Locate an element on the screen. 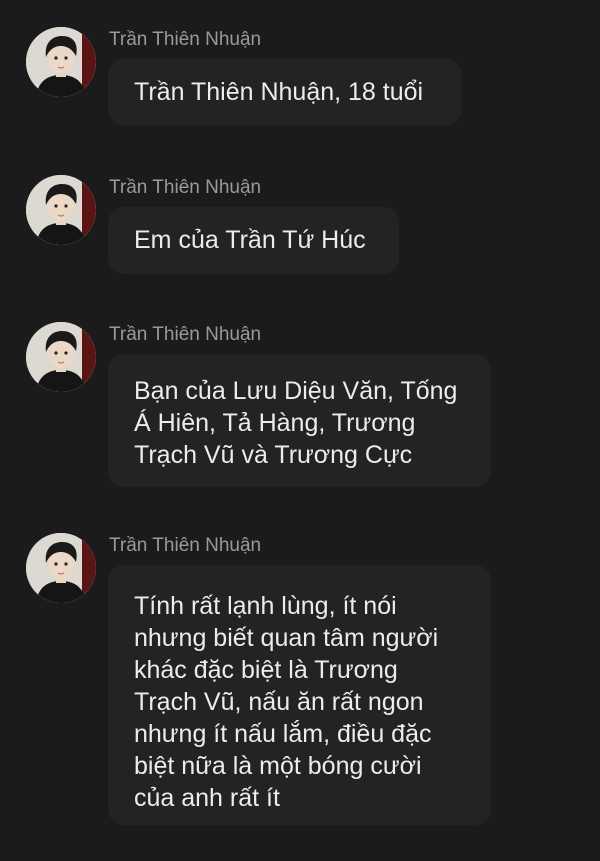 The image size is (600, 861). chat-message: Trần Thiên Nhuận Em của Trần Tứ Húc is located at coordinates (300, 230).